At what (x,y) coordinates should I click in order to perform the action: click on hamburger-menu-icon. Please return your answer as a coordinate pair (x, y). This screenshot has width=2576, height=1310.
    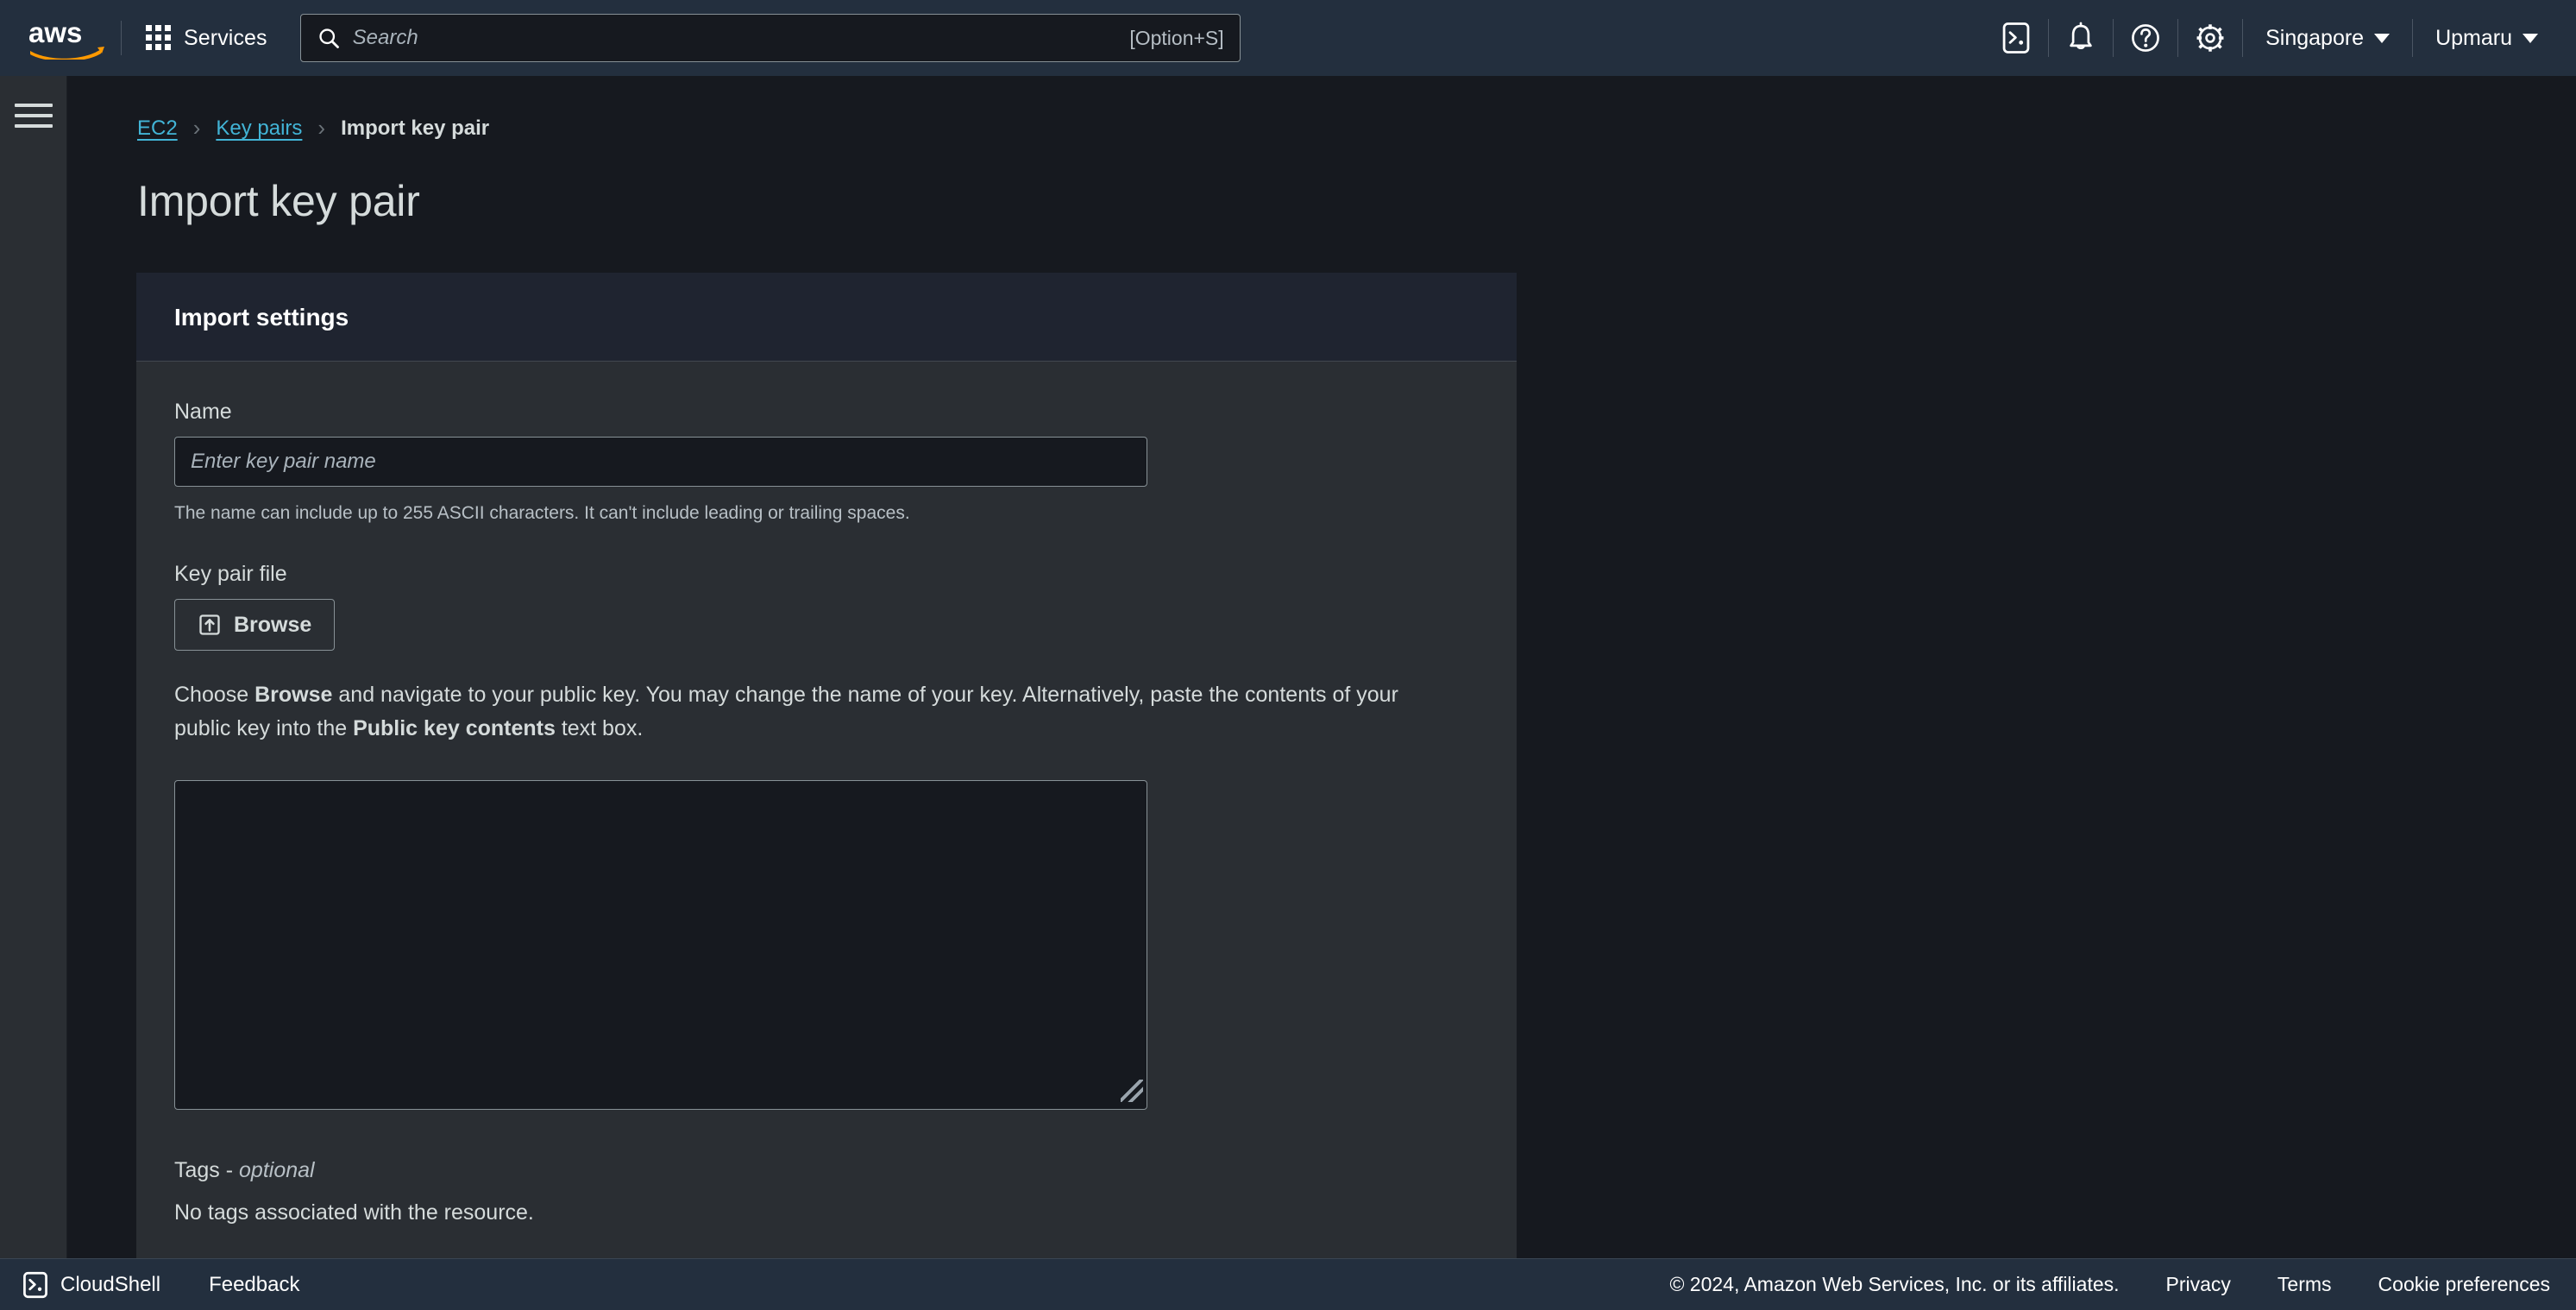
    Looking at the image, I should click on (34, 115).